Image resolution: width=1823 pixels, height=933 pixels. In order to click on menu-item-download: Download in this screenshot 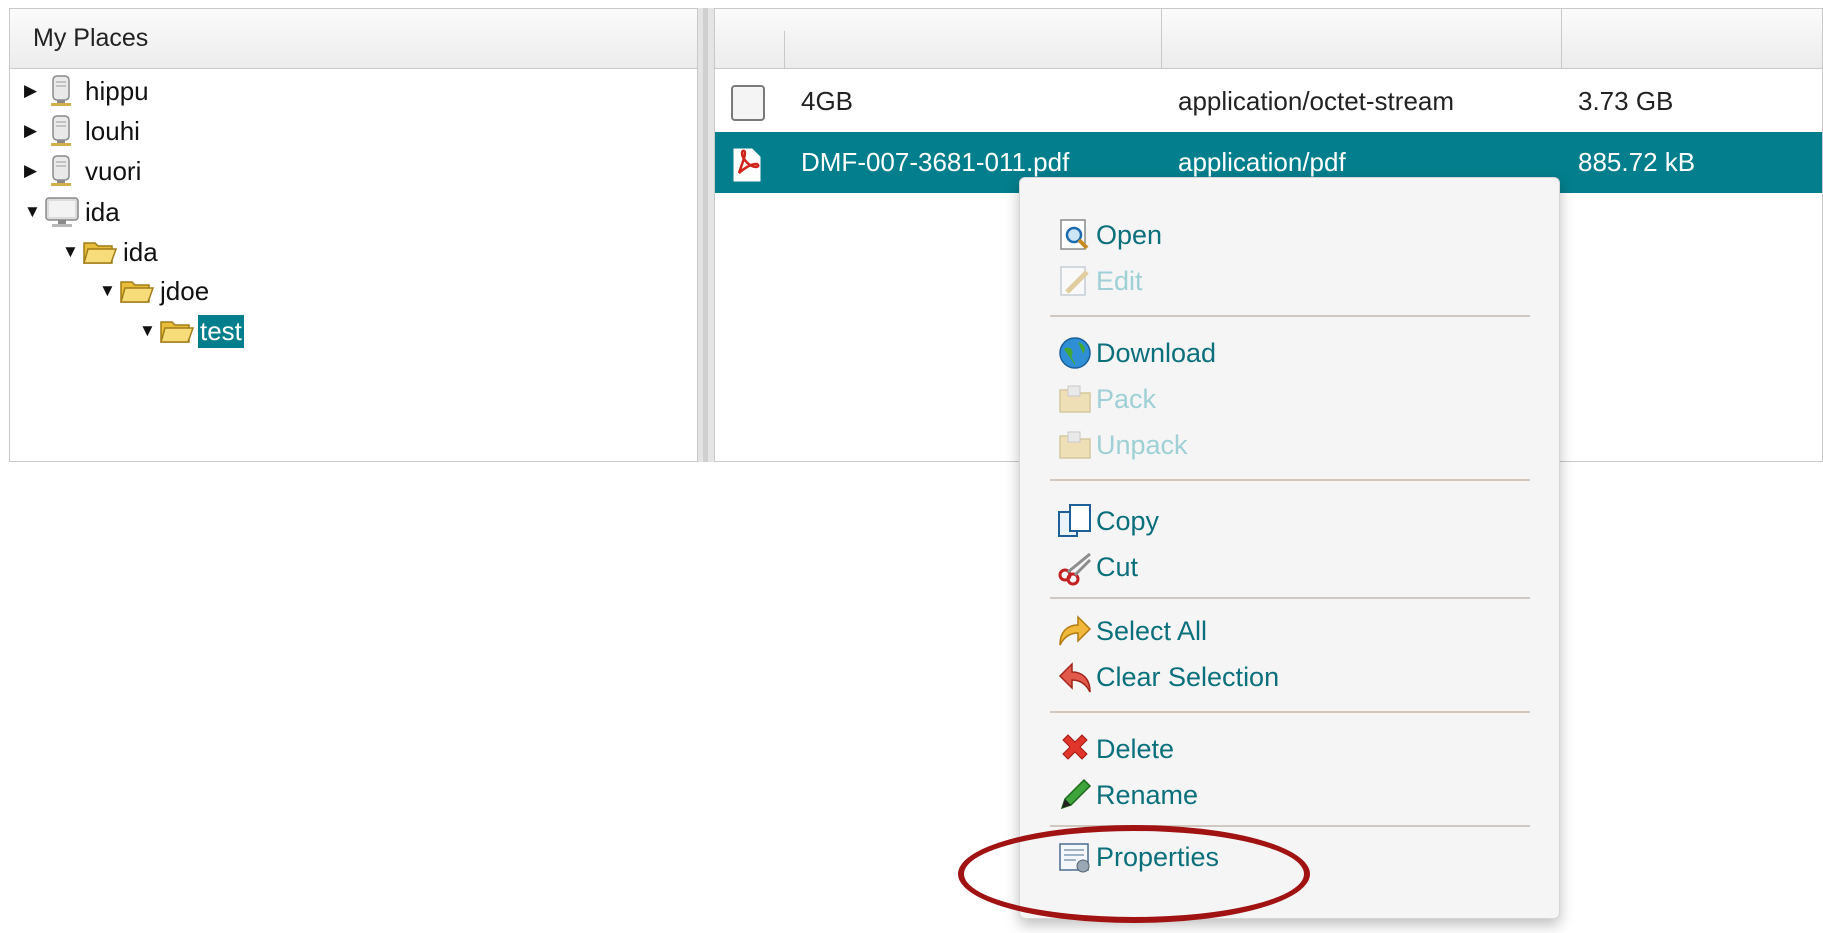, I will do `click(1136, 353)`.